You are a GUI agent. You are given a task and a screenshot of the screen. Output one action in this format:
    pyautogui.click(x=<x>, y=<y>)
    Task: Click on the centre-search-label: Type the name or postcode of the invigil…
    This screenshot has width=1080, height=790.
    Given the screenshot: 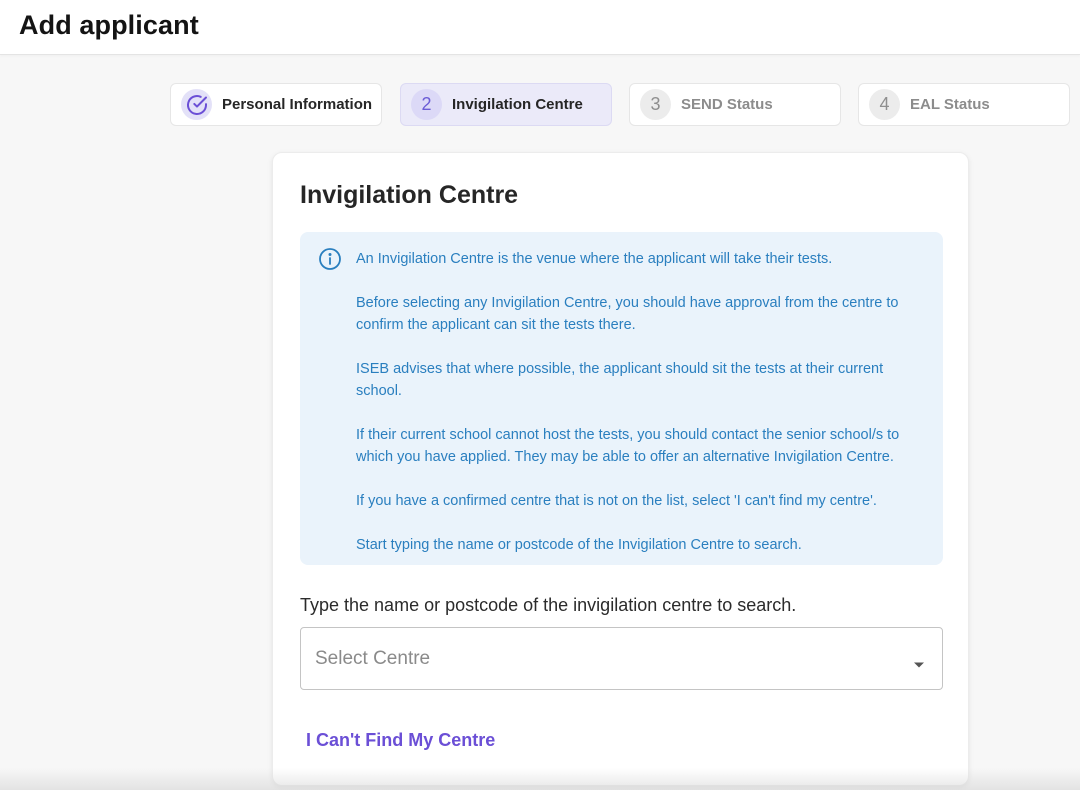 What is the action you would take?
    pyautogui.click(x=548, y=605)
    